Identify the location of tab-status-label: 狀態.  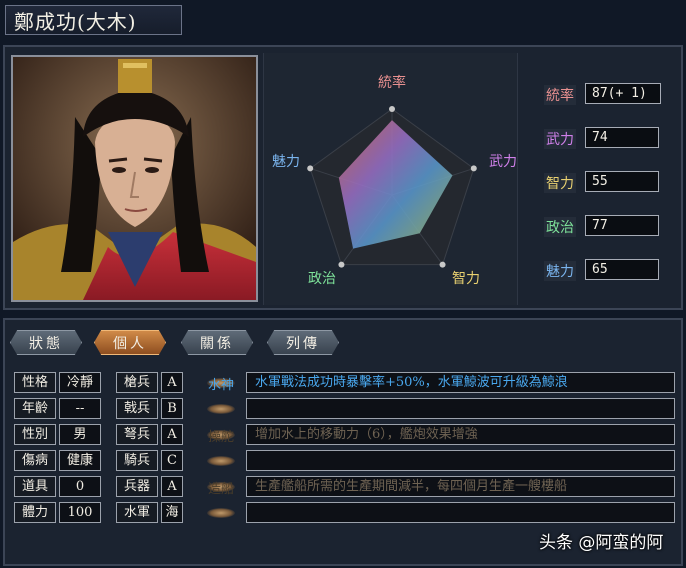
(46, 343).